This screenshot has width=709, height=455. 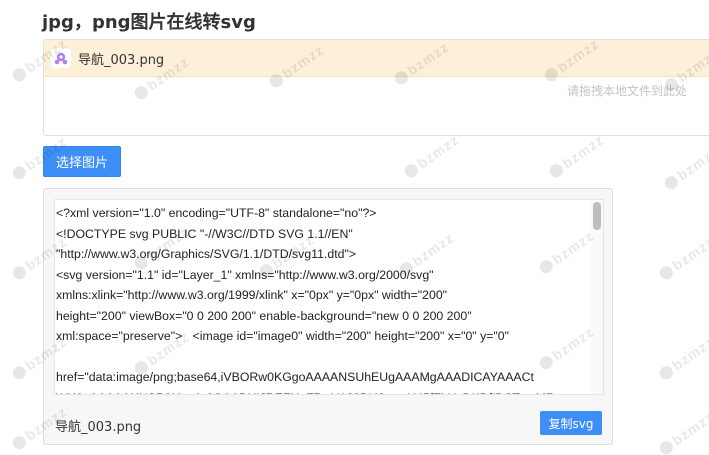 What do you see at coordinates (121, 60) in the screenshot?
I see `uploaded-file-name: 导航_003.png` at bounding box center [121, 60].